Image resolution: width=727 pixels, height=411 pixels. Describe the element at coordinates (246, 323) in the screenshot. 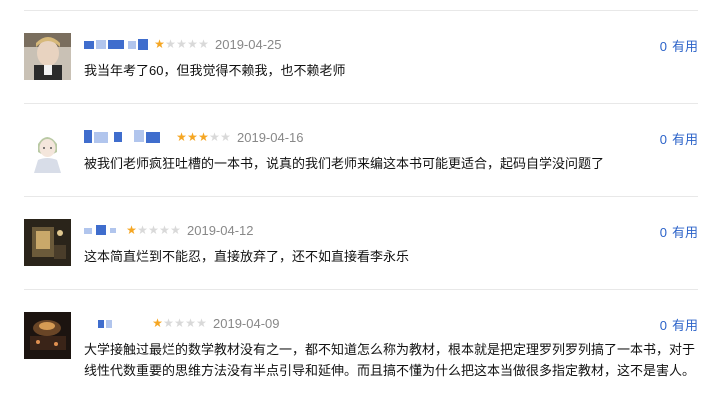

I see `review-date: 2019-04-09` at that location.